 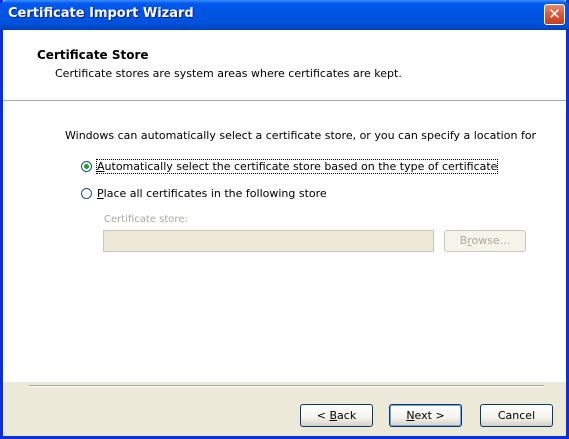 What do you see at coordinates (554, 14) in the screenshot?
I see `close-icon: ✕` at bounding box center [554, 14].